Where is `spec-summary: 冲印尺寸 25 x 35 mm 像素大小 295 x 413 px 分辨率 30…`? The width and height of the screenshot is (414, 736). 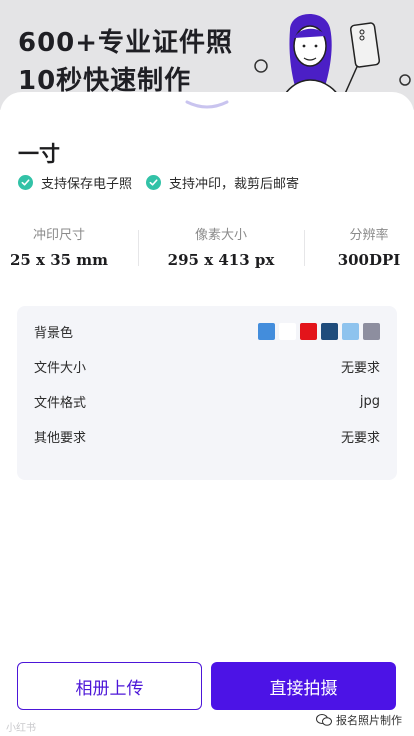
spec-summary: 冲印尺寸 25 x 35 mm 像素大小 295 x 413 px 分辨率 30… is located at coordinates (207, 248).